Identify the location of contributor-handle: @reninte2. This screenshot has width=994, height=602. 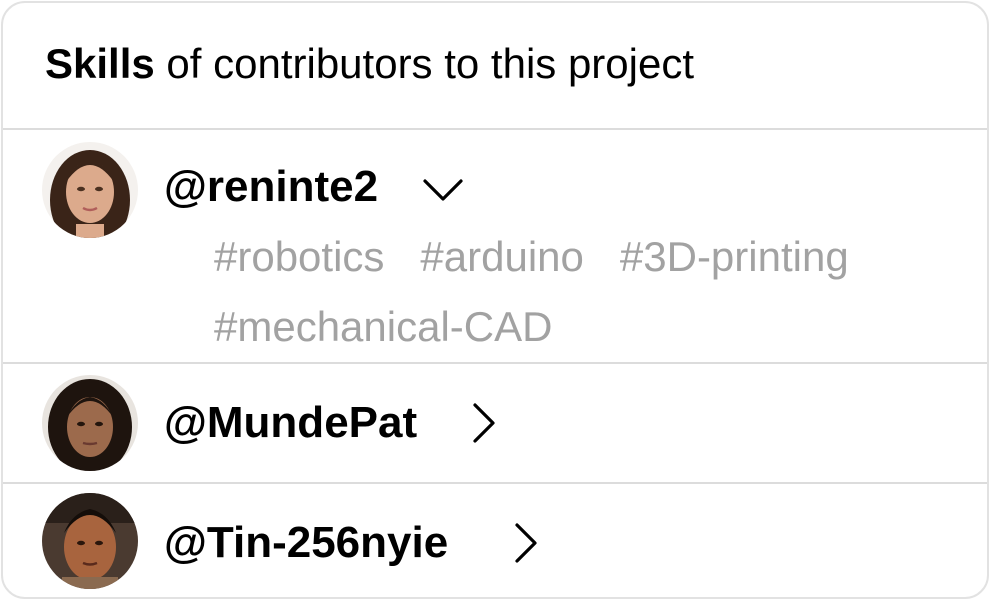
(271, 187).